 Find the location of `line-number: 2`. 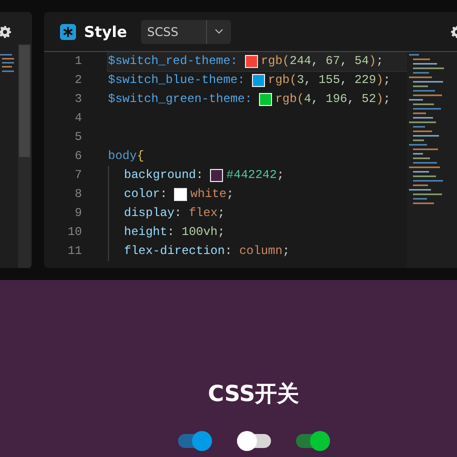

line-number: 2 is located at coordinates (78, 80).